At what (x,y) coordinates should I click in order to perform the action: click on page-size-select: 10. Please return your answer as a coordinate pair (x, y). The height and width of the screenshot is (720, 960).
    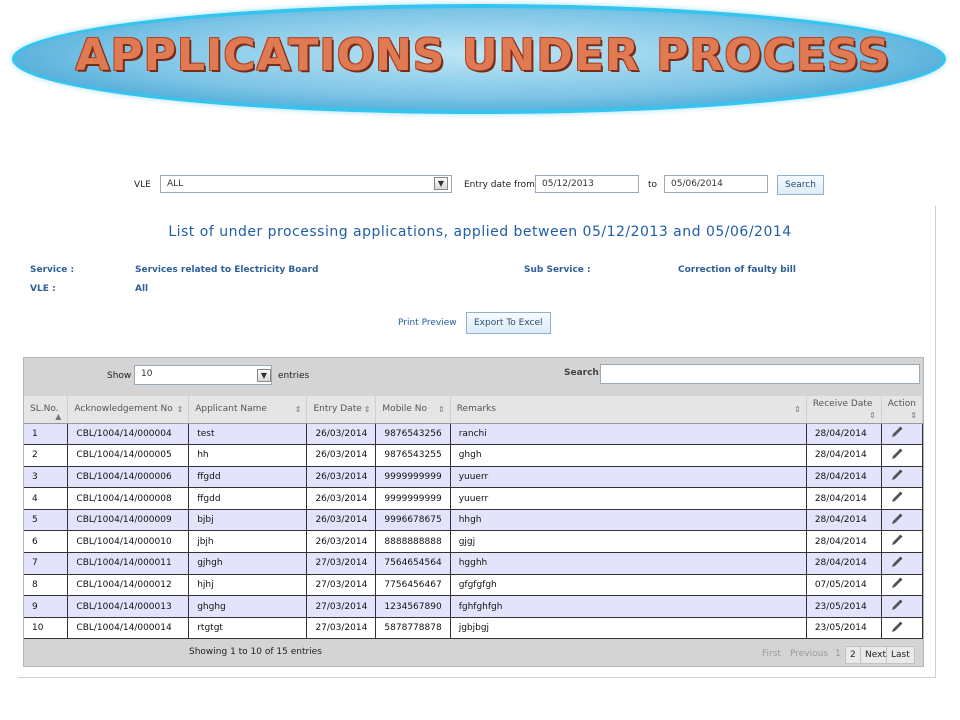
    Looking at the image, I should click on (203, 375).